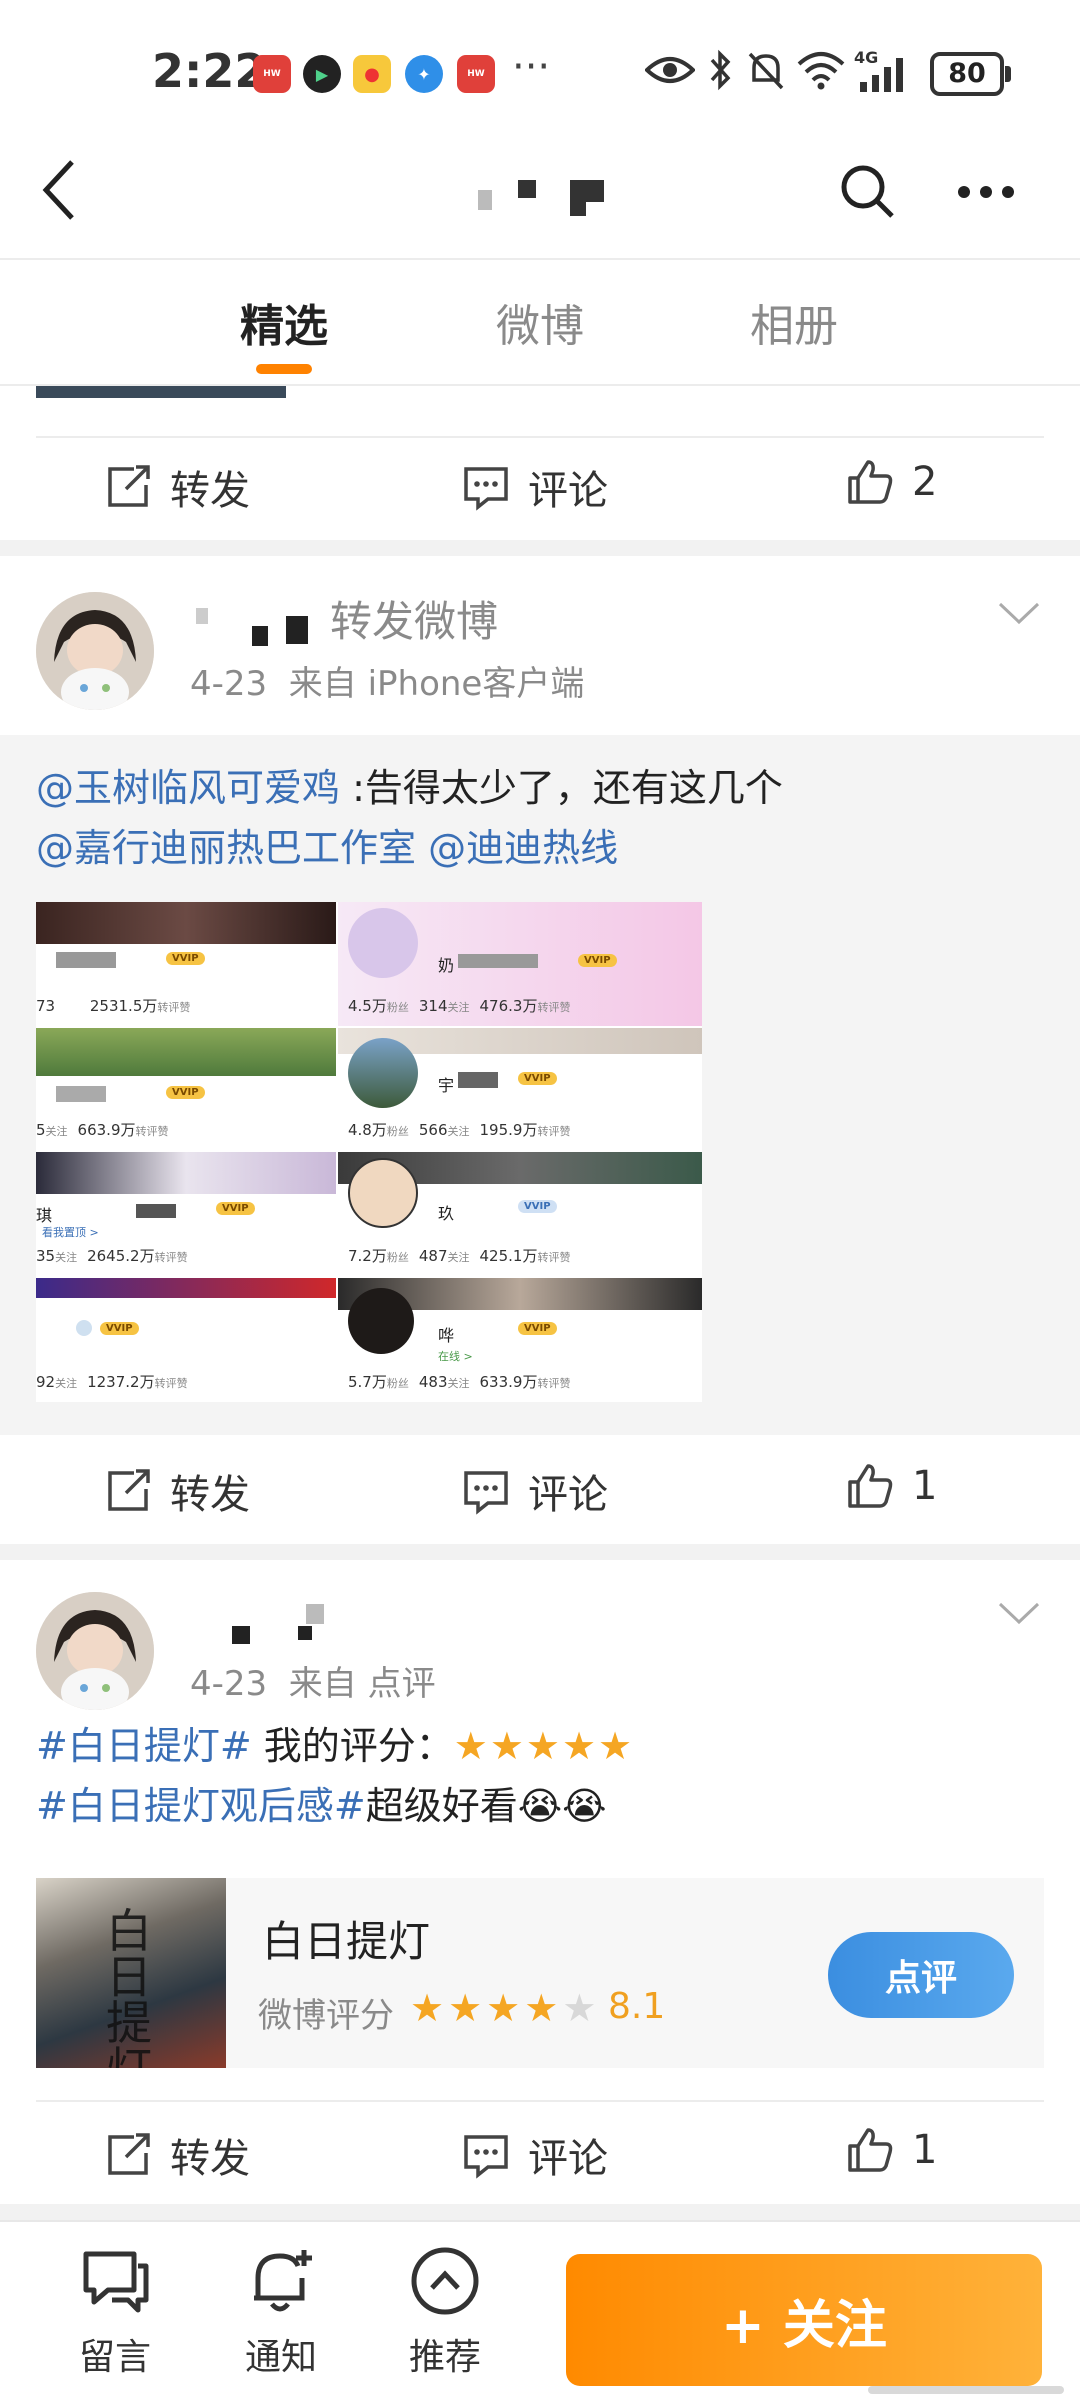  I want to click on search-icon, so click(867, 191).